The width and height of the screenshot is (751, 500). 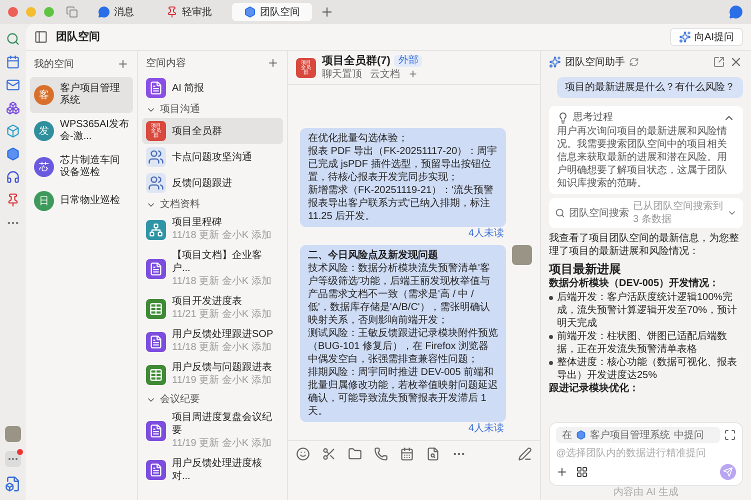 What do you see at coordinates (222, 381) in the screenshot?
I see `item-meta: 11/19 更新 金小K 添加` at bounding box center [222, 381].